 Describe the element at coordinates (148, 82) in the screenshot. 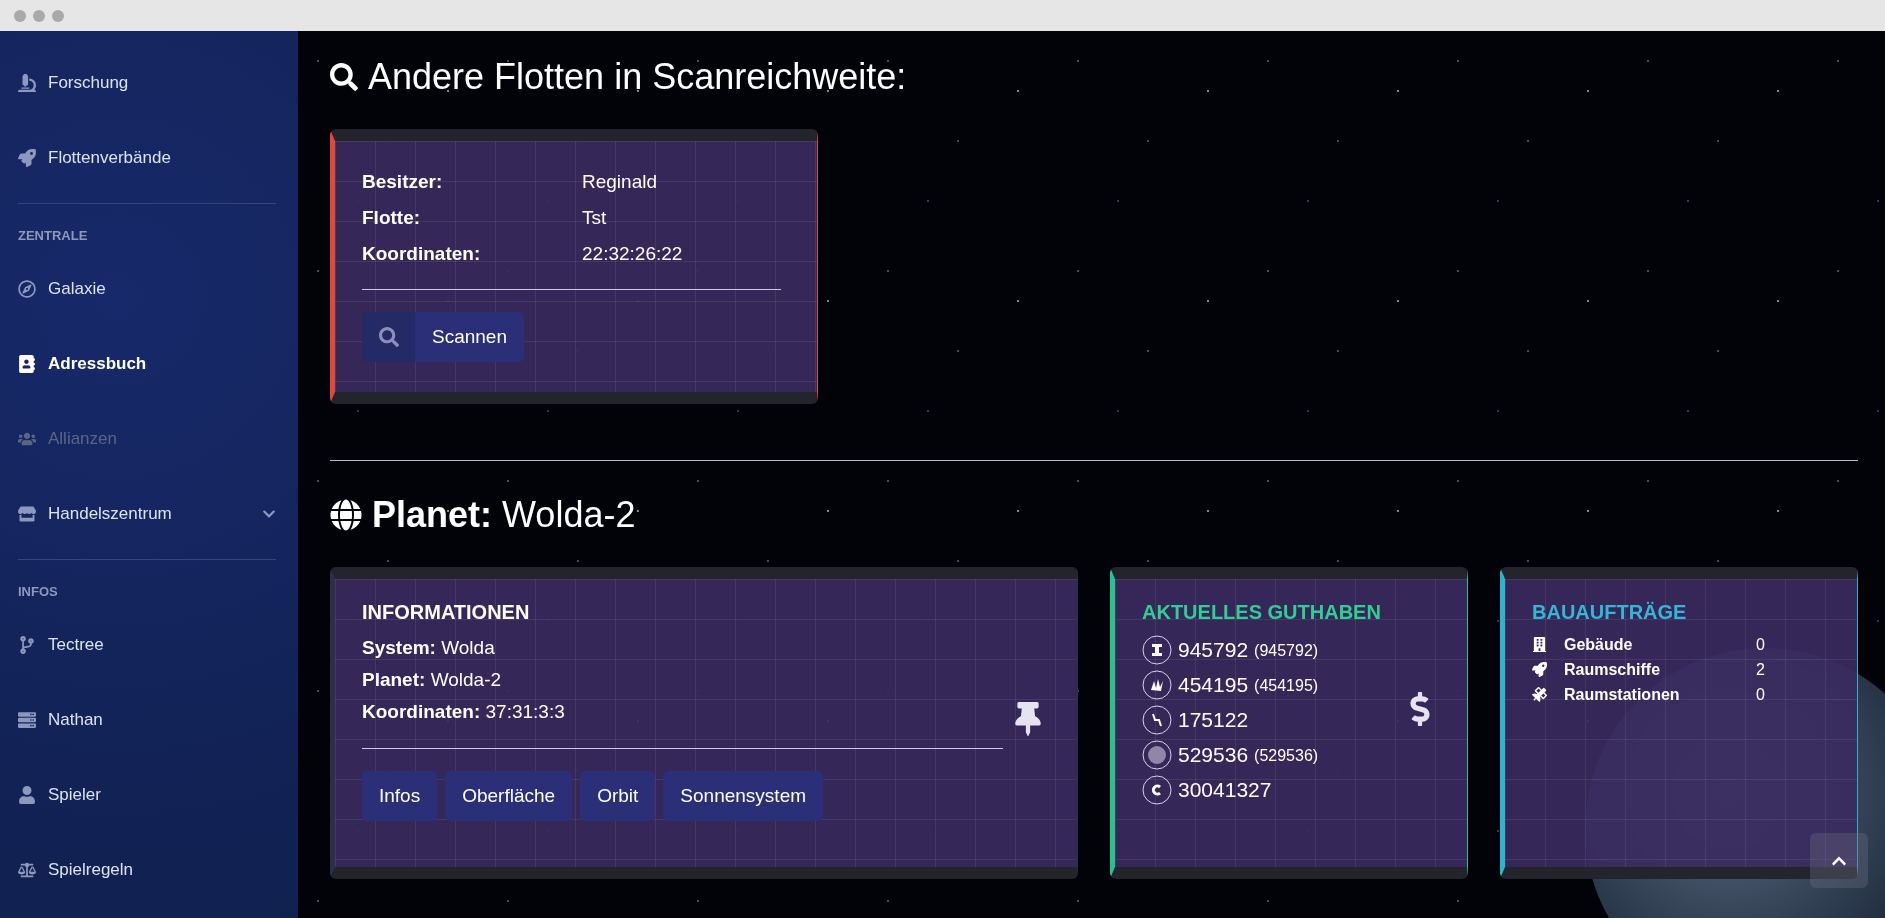

I see `sidebar-item: Forschung` at that location.